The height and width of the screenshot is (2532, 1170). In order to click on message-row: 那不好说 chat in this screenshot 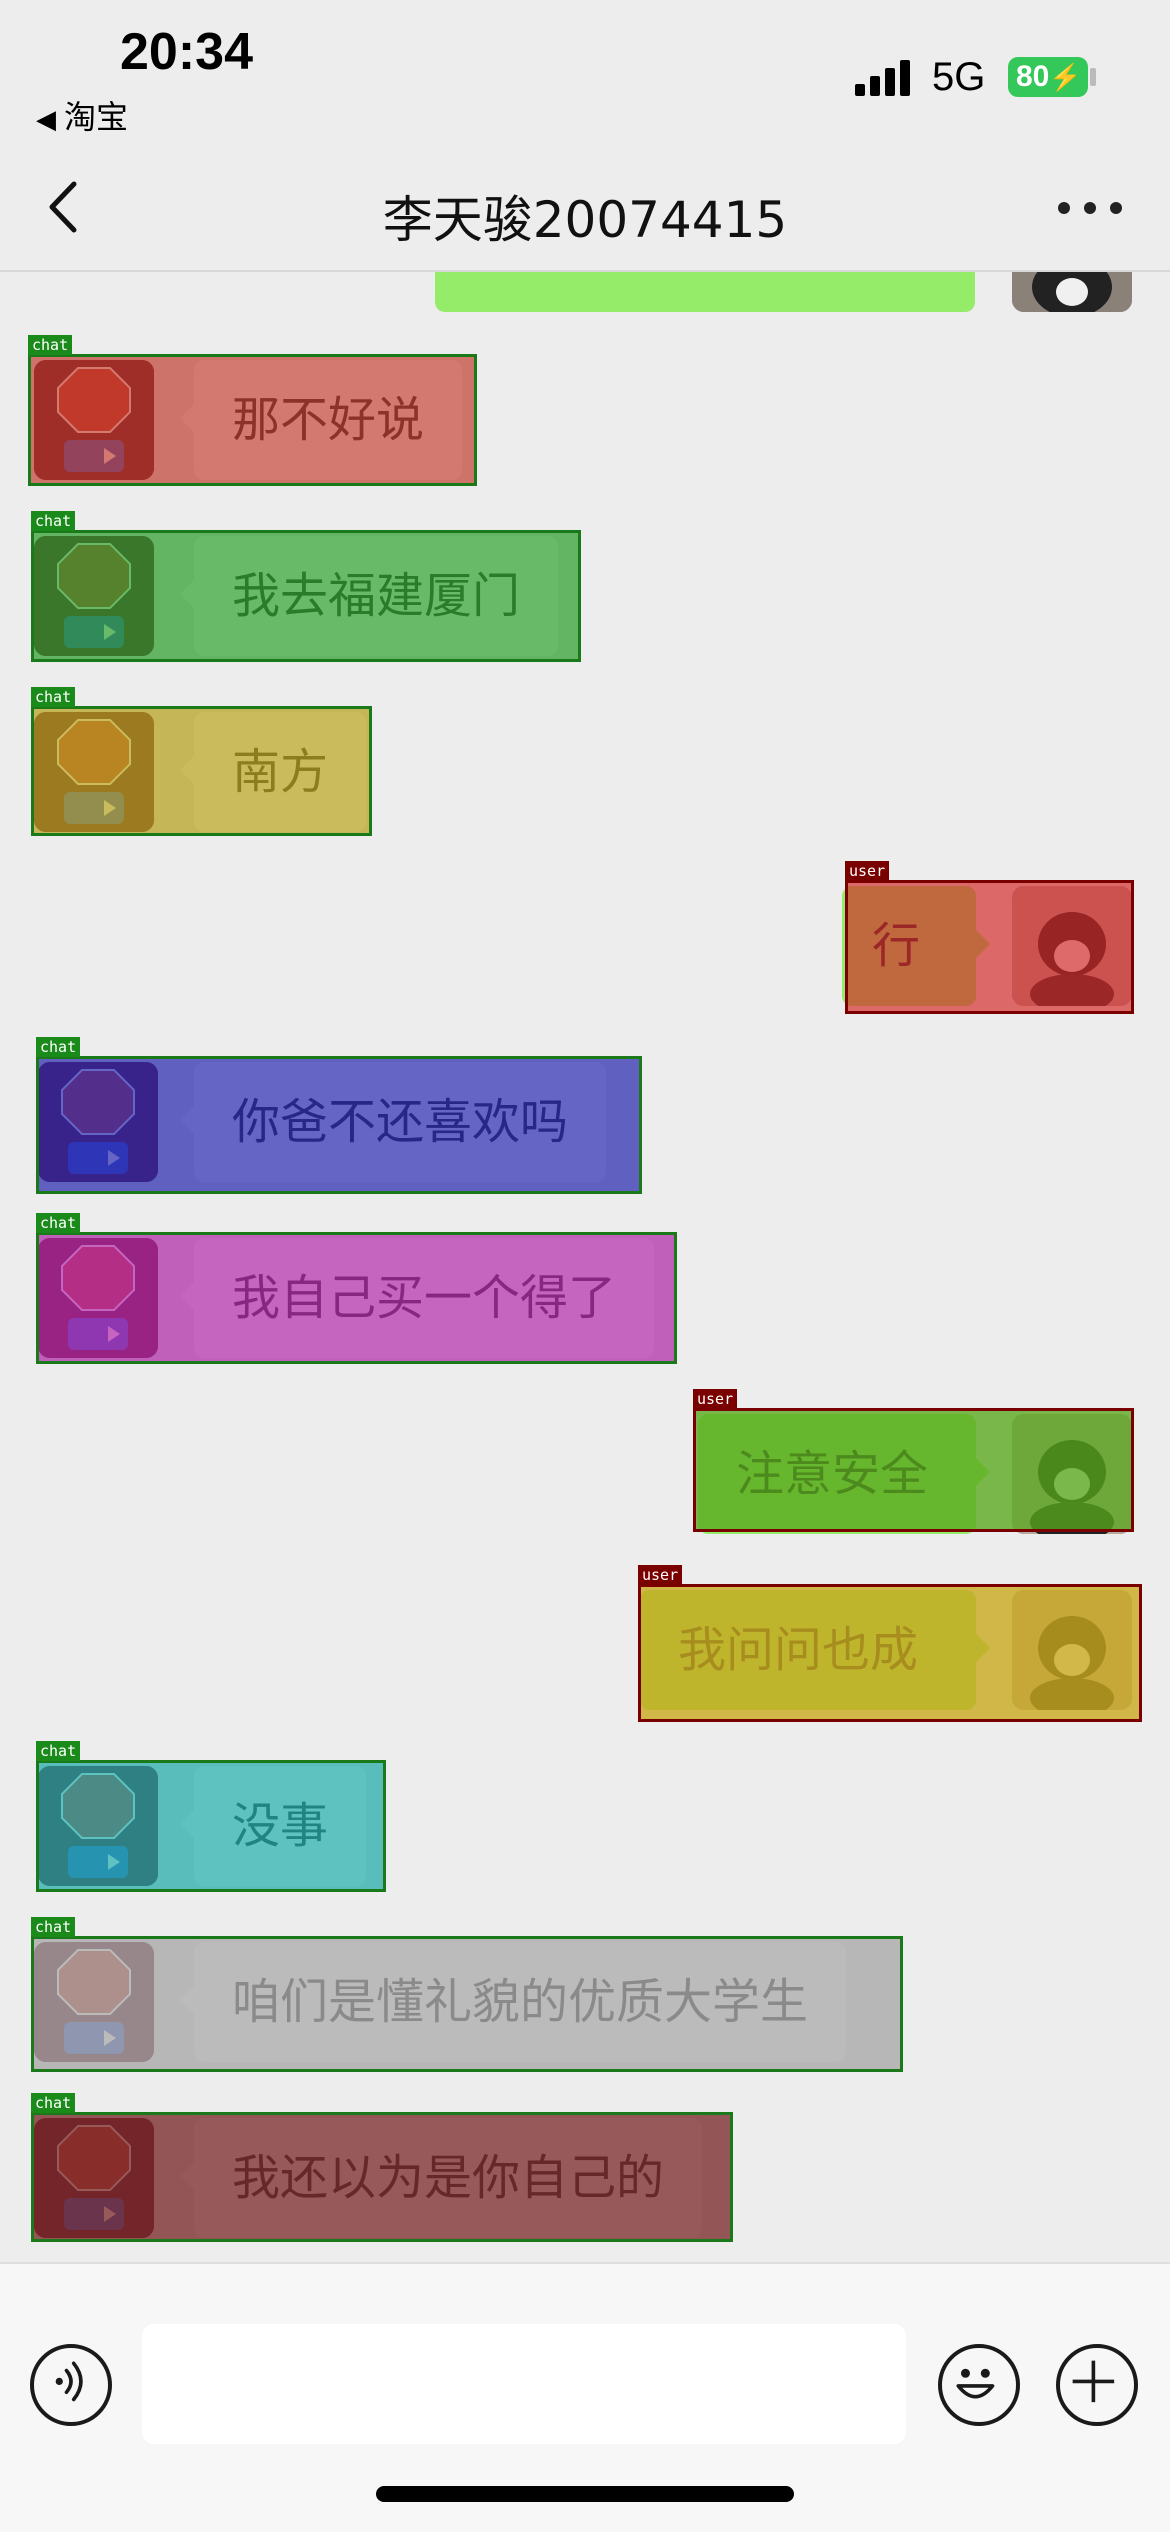, I will do `click(585, 410)`.